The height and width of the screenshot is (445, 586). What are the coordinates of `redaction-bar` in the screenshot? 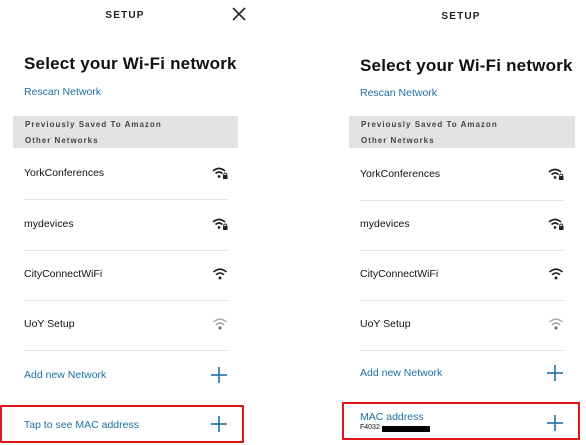 It's located at (406, 429).